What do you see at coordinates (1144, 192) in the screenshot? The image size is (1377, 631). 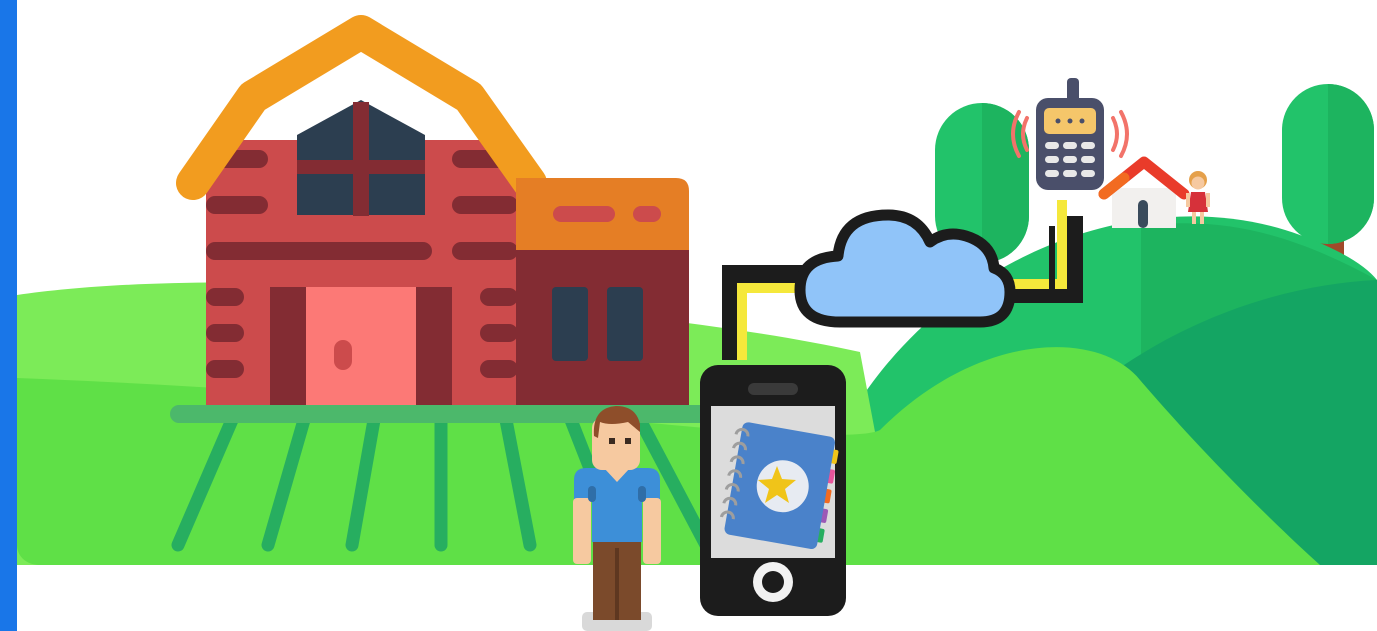 I see `house-icon` at bounding box center [1144, 192].